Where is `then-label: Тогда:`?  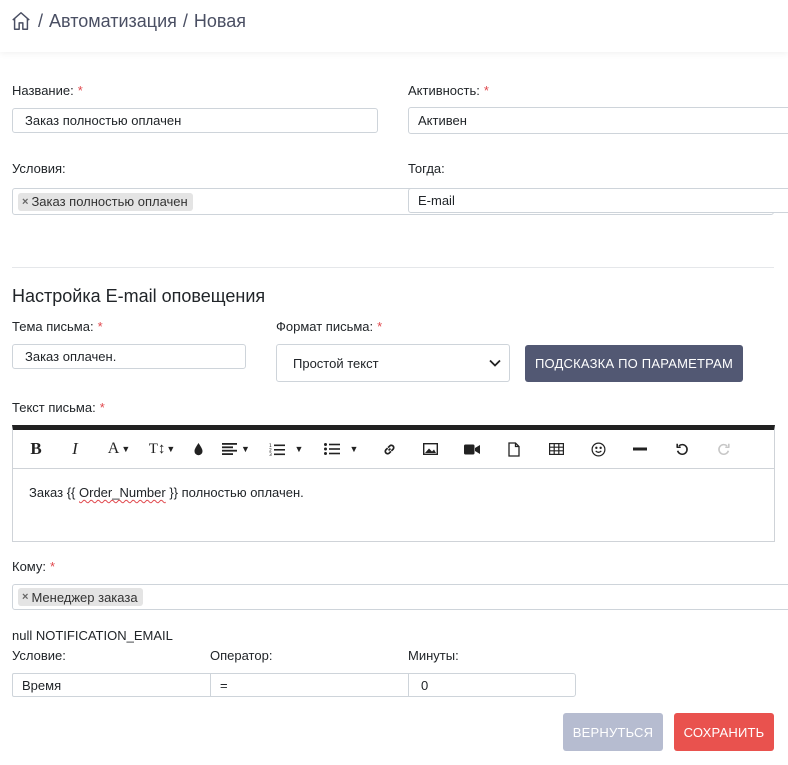 then-label: Тогда: is located at coordinates (426, 168).